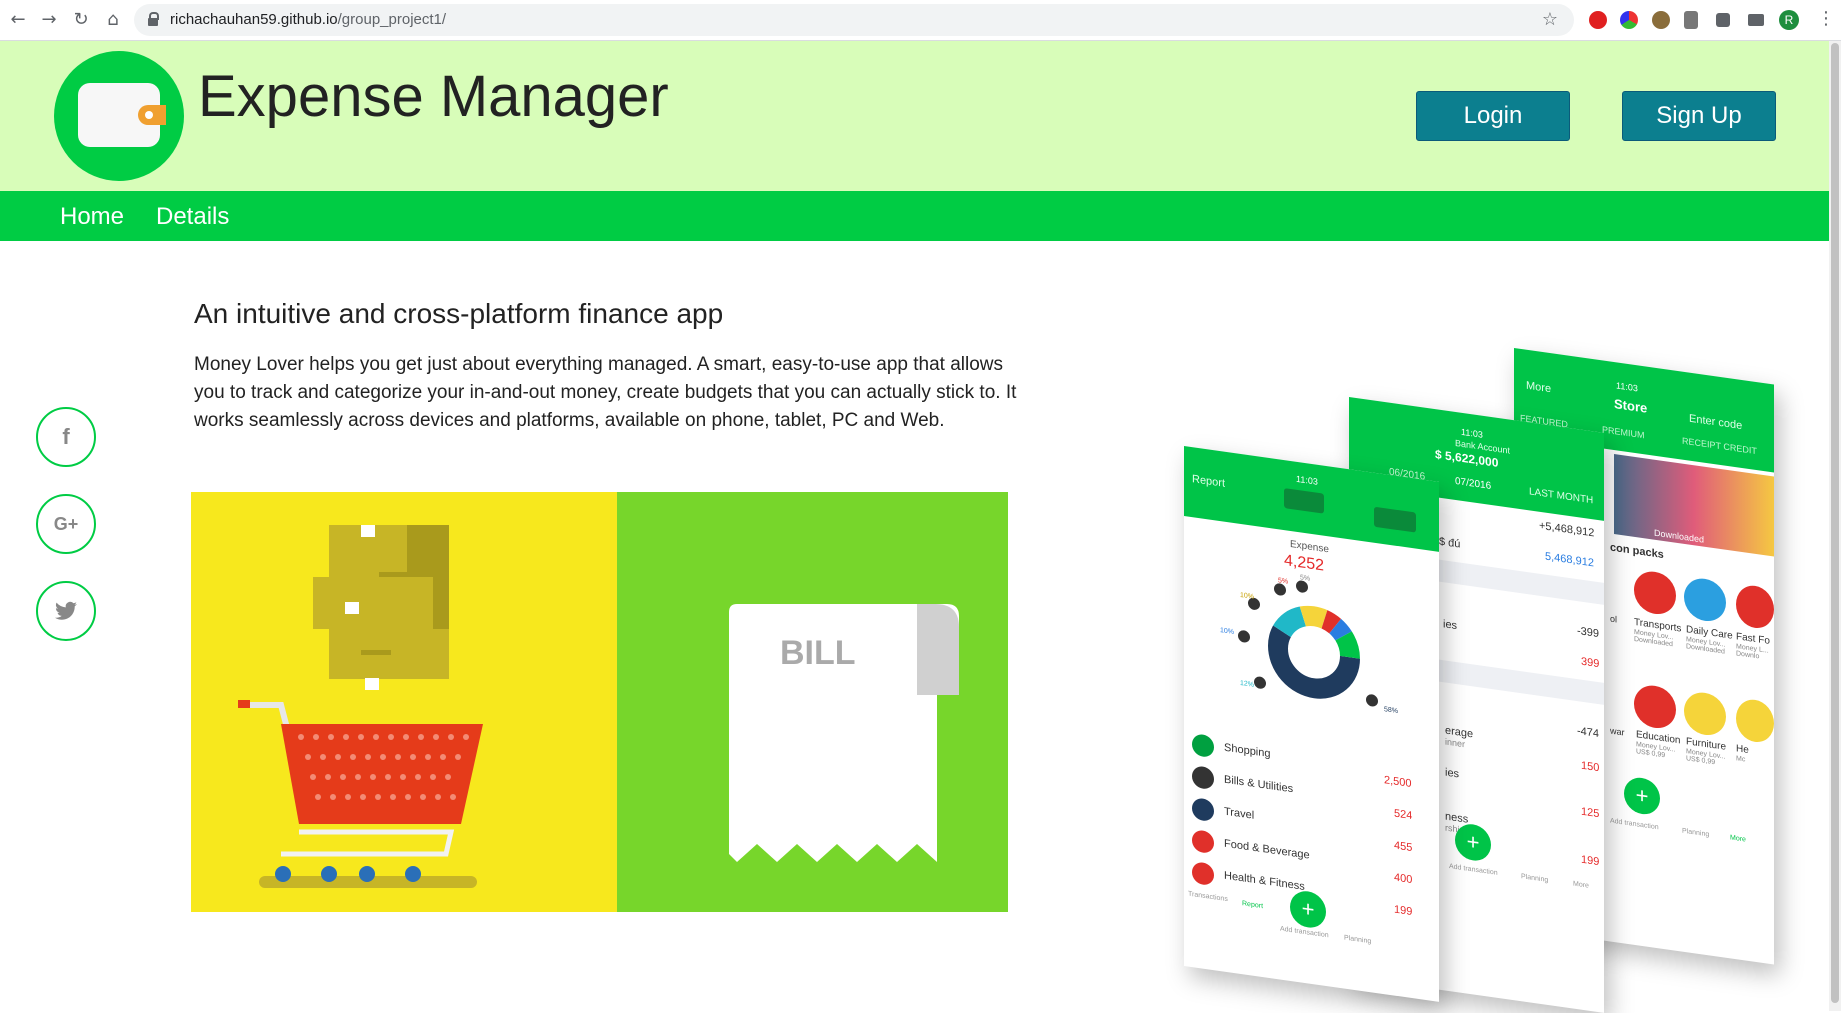 The image size is (1841, 1013). What do you see at coordinates (1835, 523) in the screenshot?
I see `scrollbar-thumb` at bounding box center [1835, 523].